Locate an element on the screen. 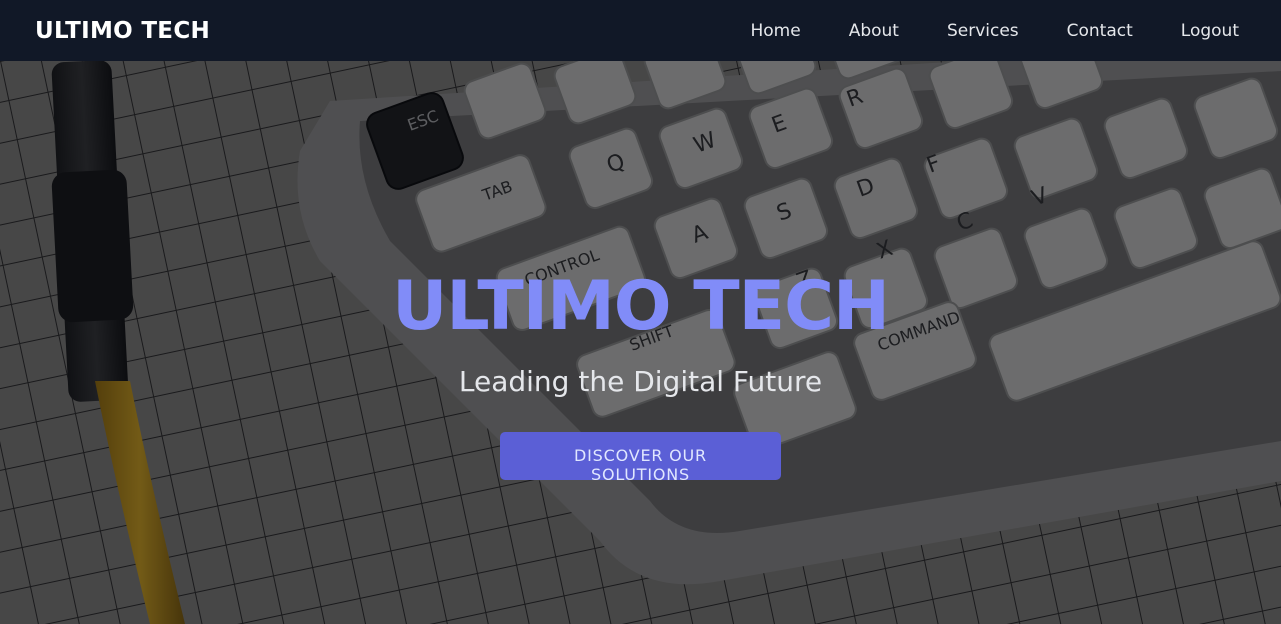 Image resolution: width=1281 pixels, height=624 pixels. nav-links: Home About Services Contact Logout is located at coordinates (1006, 31).